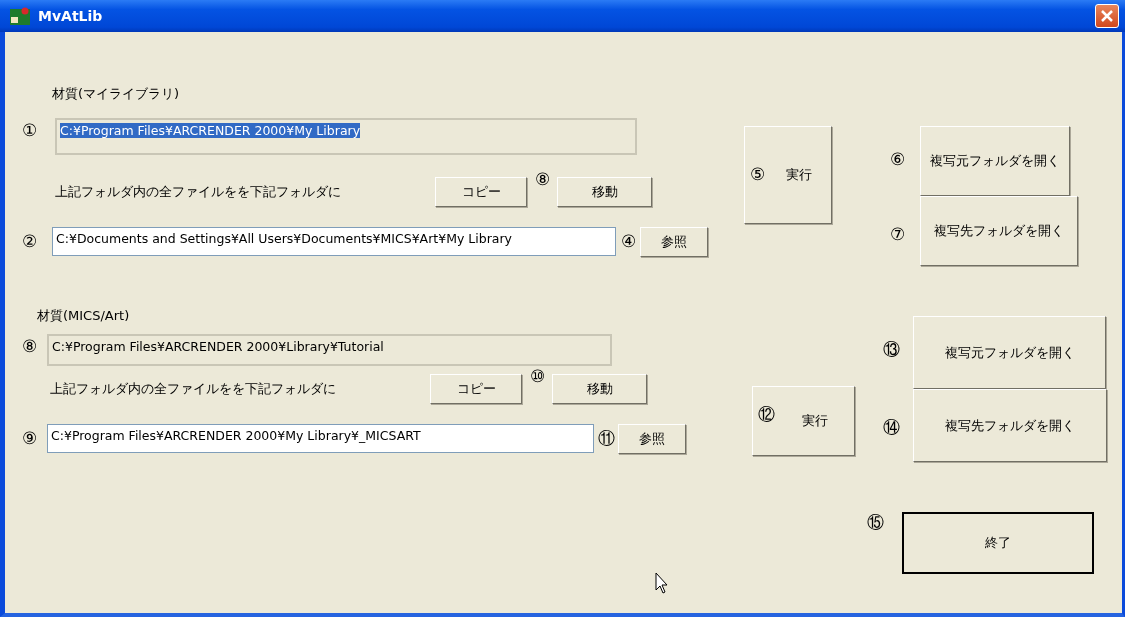  I want to click on mouse-cursor-icon, so click(663, 584).